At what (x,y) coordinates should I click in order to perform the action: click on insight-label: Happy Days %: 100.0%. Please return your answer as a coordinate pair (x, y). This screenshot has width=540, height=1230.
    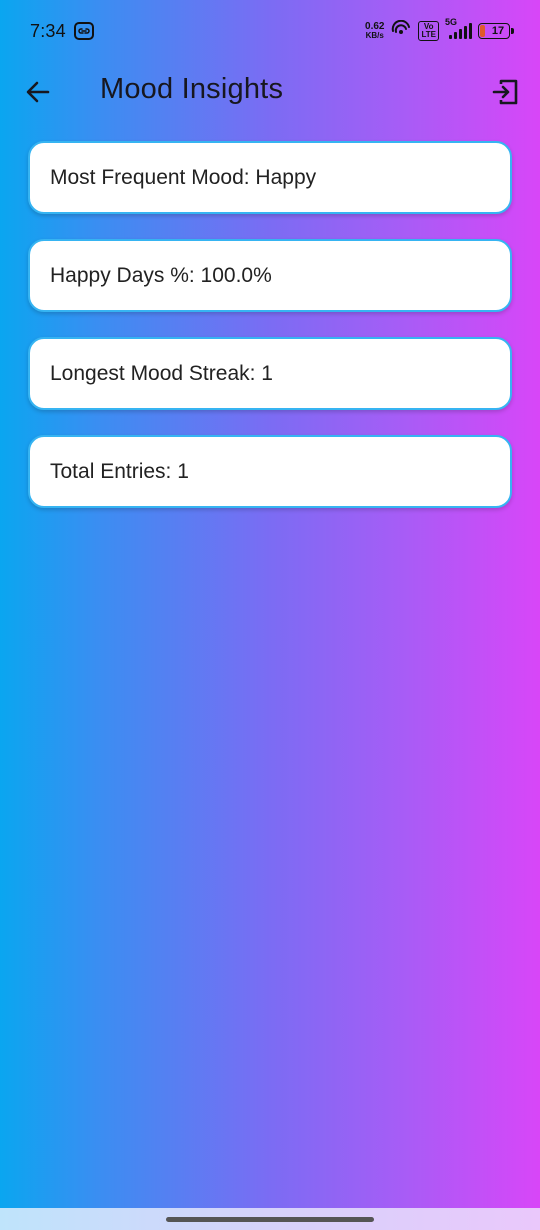
    Looking at the image, I should click on (161, 275).